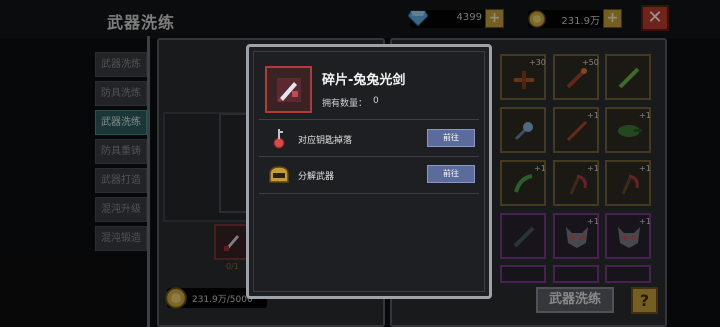  Describe the element at coordinates (364, 80) in the screenshot. I see `item-name: 碎片-兔兔光剑` at that location.